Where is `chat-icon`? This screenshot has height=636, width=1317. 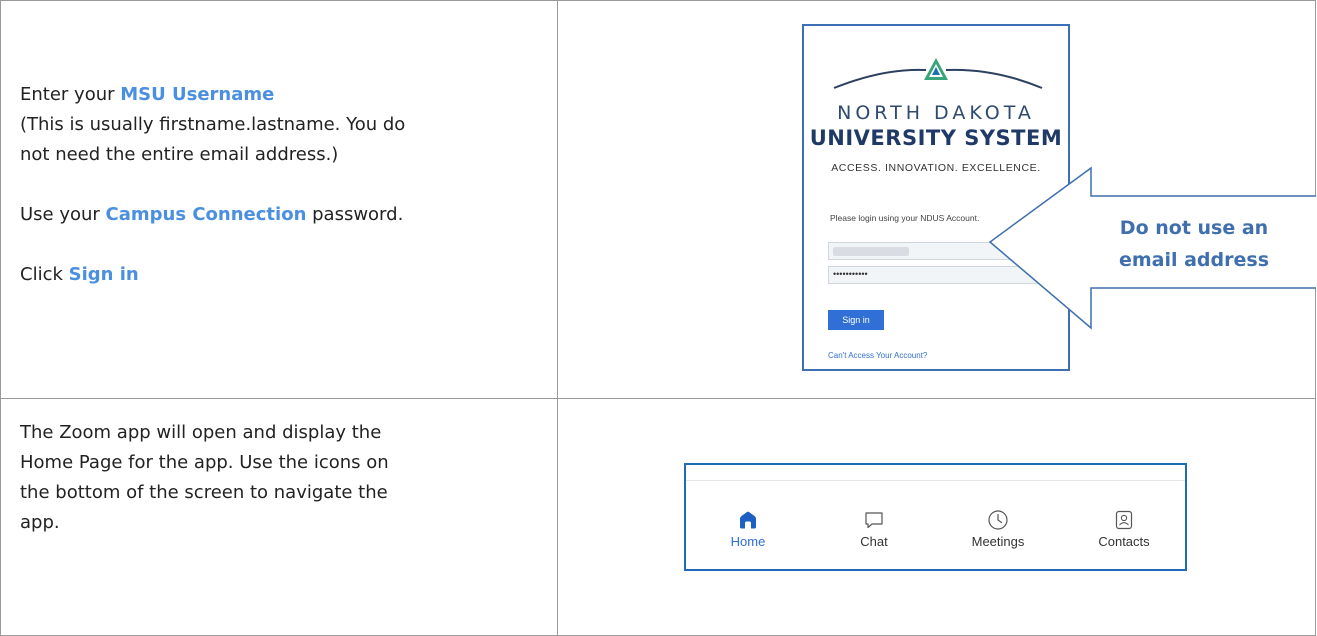 chat-icon is located at coordinates (874, 520).